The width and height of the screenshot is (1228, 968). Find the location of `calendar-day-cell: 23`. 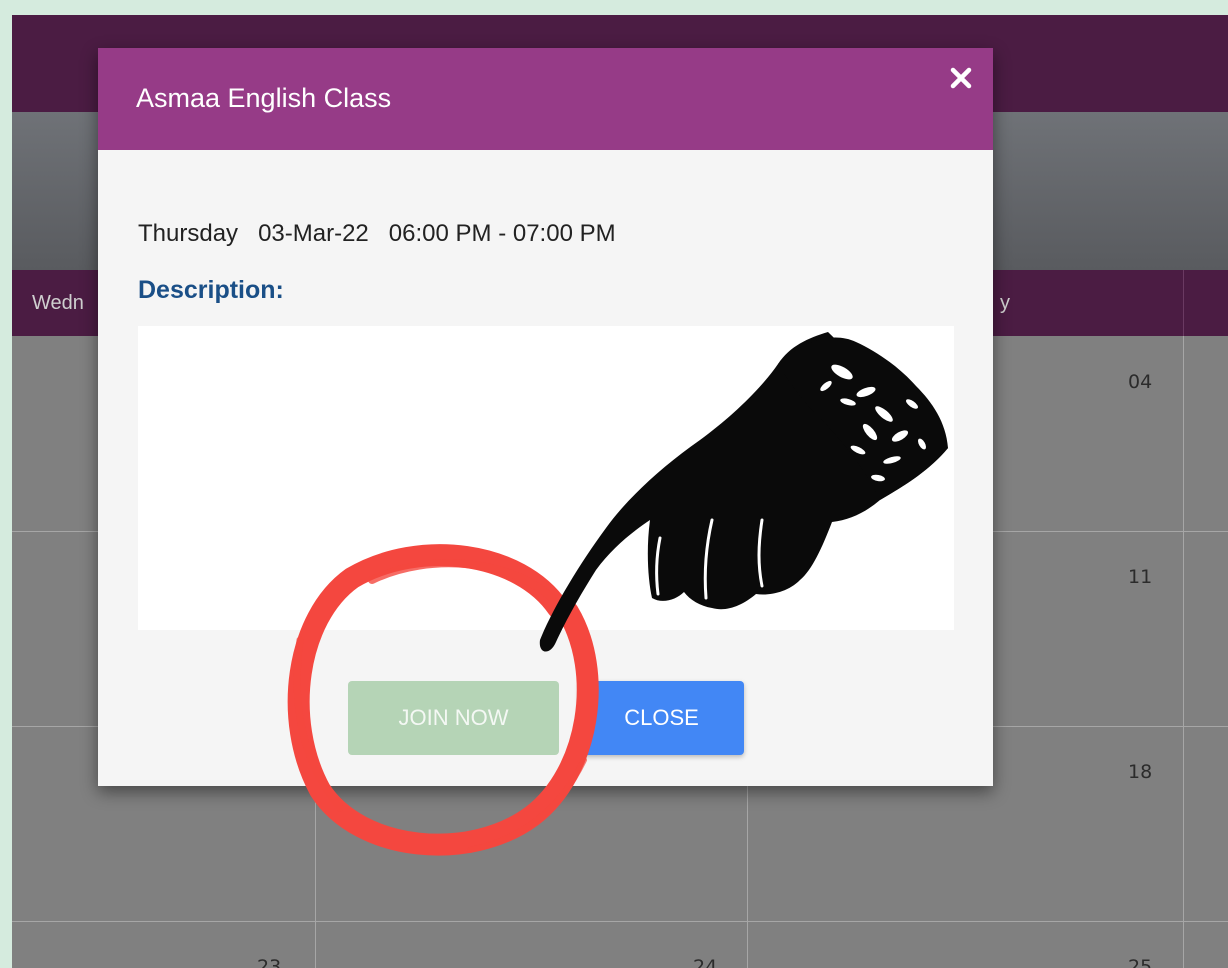

calendar-day-cell: 23 is located at coordinates (269, 962).